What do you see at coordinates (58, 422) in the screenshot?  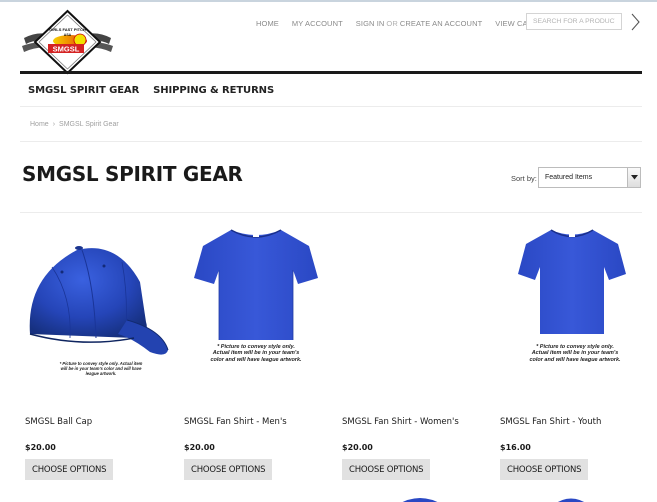 I see `product-name: SMGSL Ball Cap` at bounding box center [58, 422].